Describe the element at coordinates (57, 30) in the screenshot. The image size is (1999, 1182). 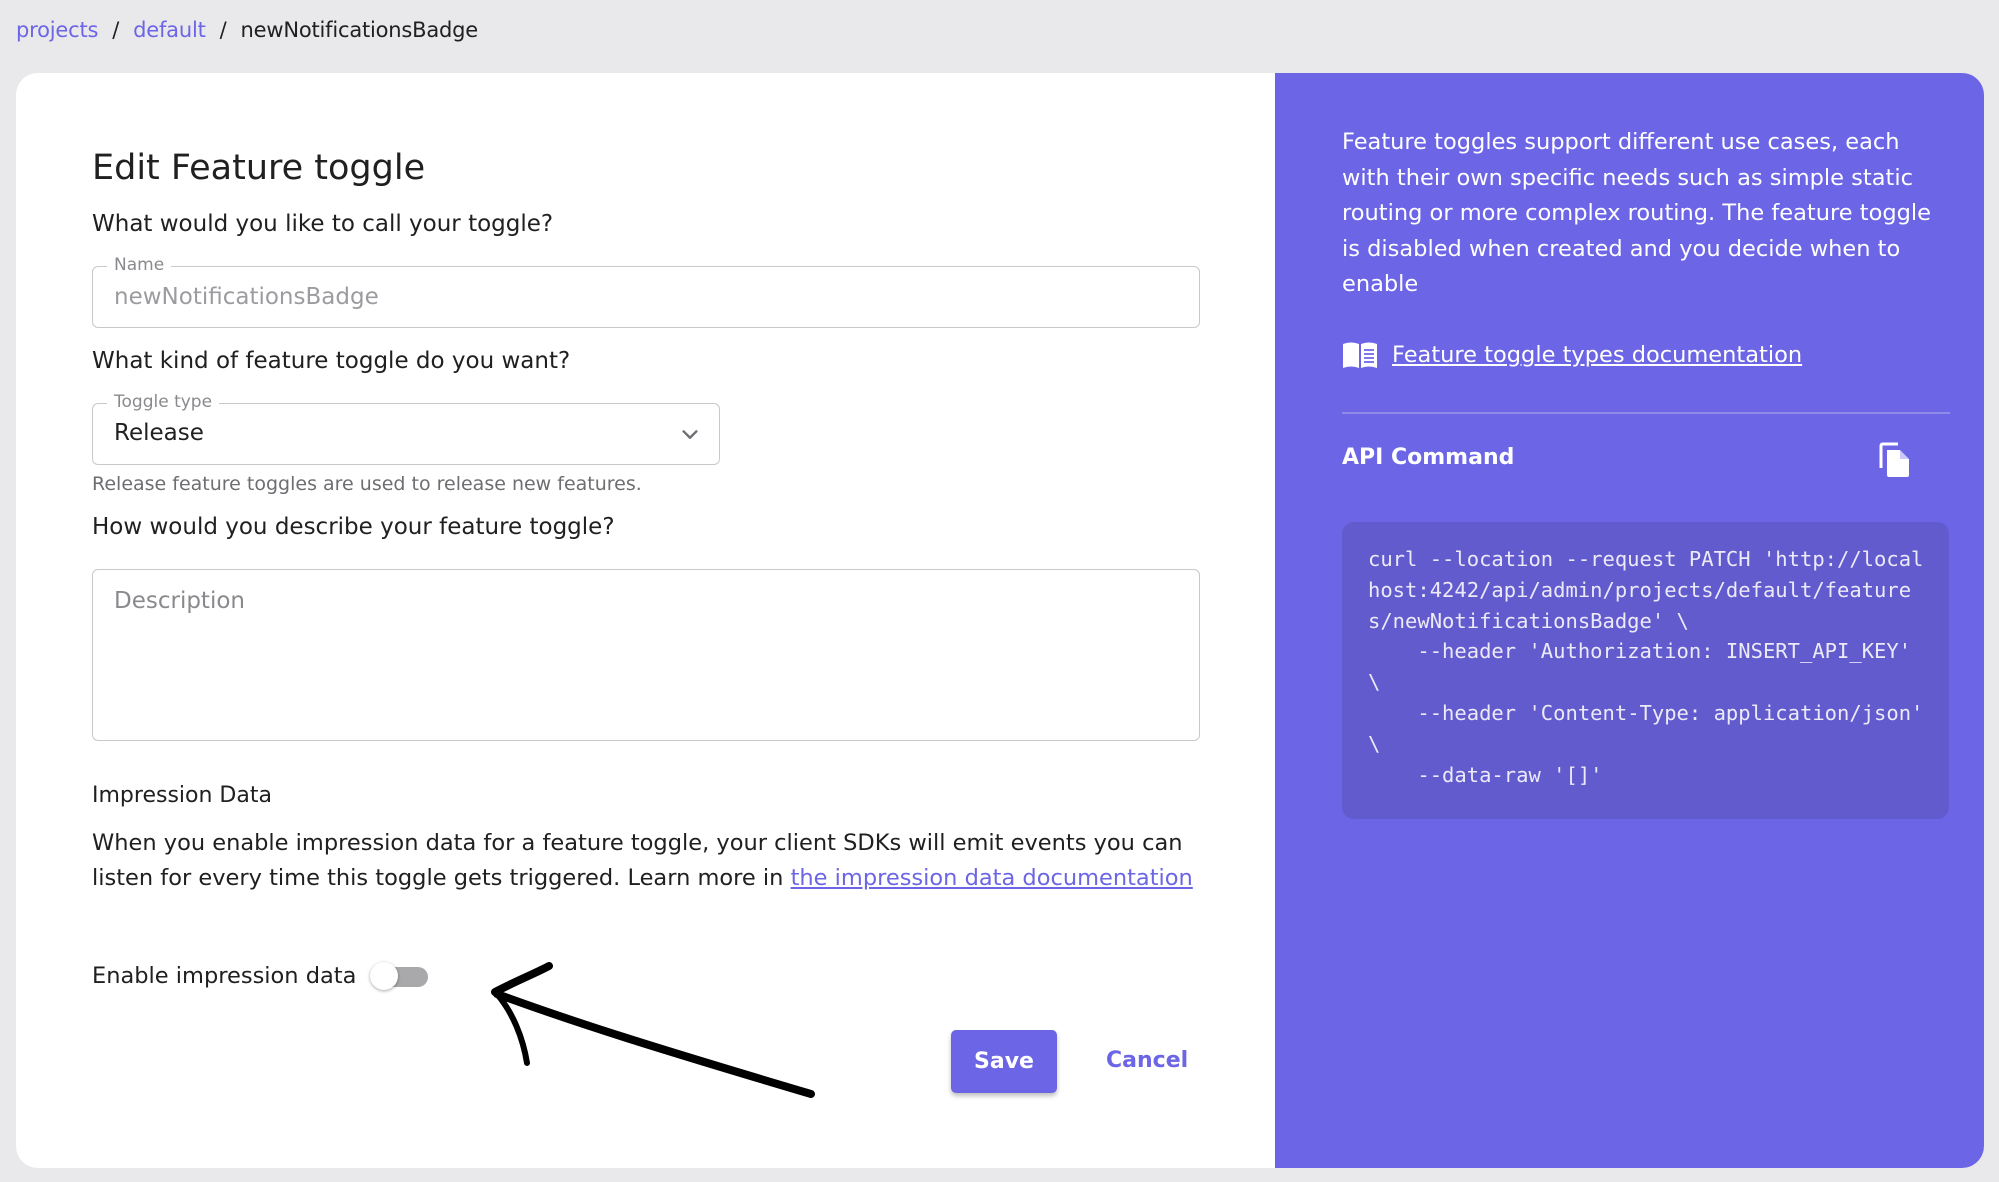
I see `breadcrumb-projects: projects` at that location.